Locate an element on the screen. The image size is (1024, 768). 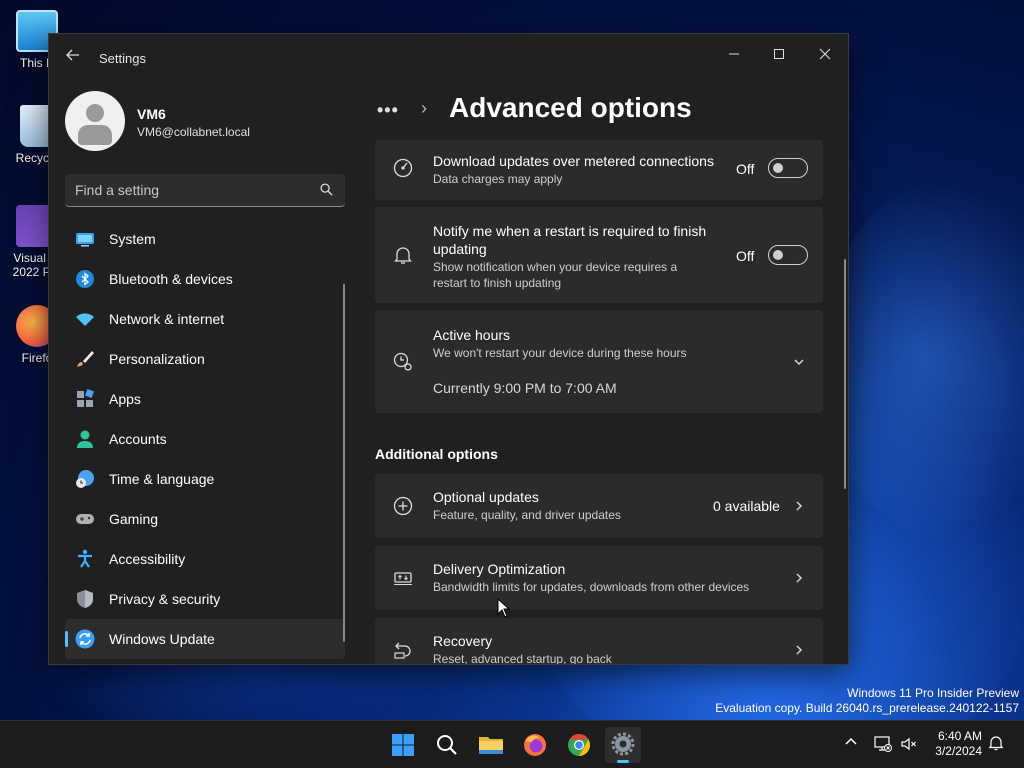
sidebar-item-label: Accounts is located at coordinates (138, 439).